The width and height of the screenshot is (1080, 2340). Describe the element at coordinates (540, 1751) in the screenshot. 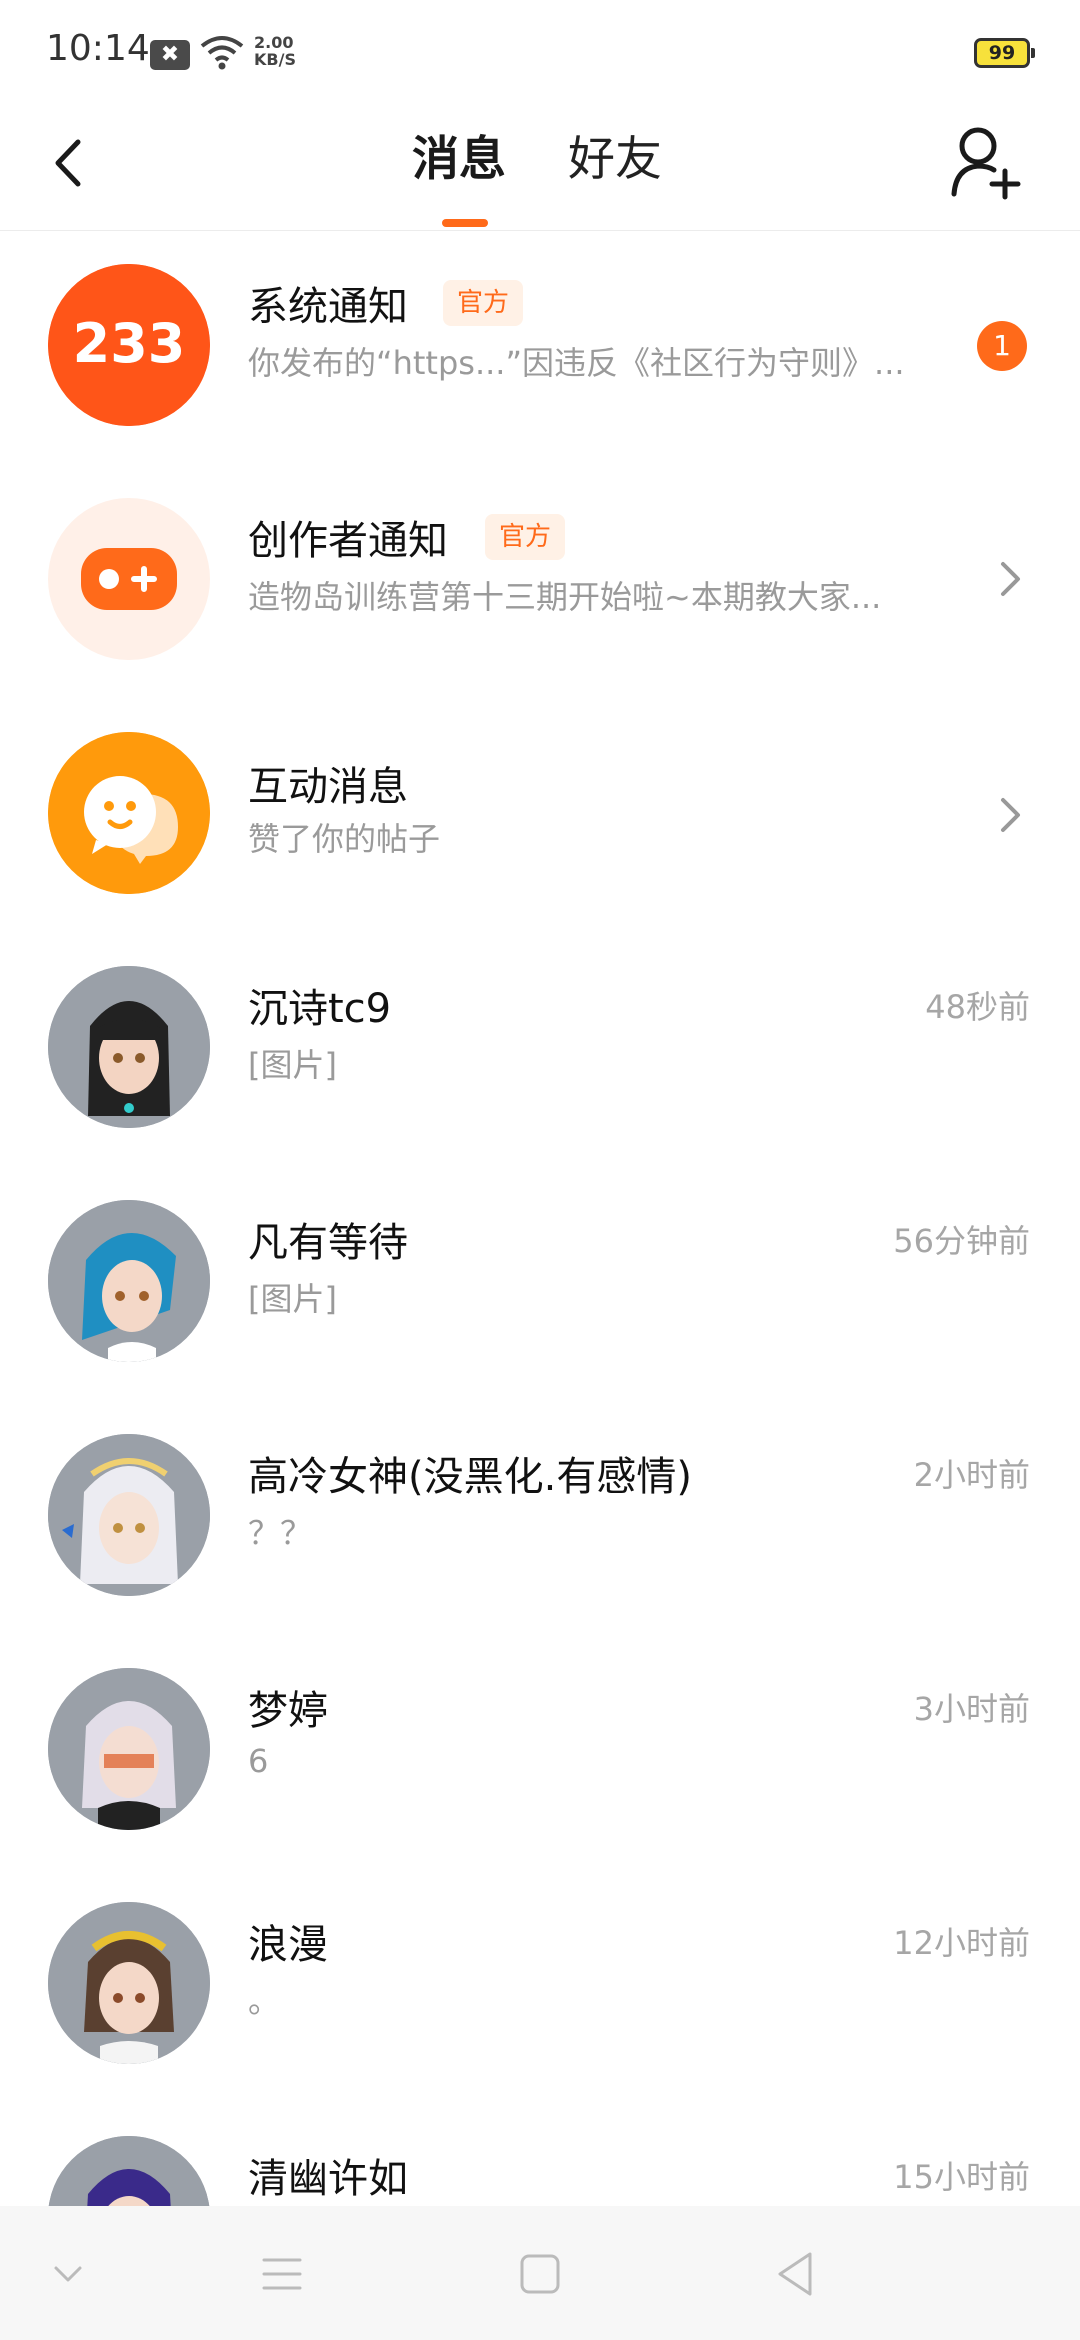

I see `conversation-user: 梦婷 6 3小时前` at that location.